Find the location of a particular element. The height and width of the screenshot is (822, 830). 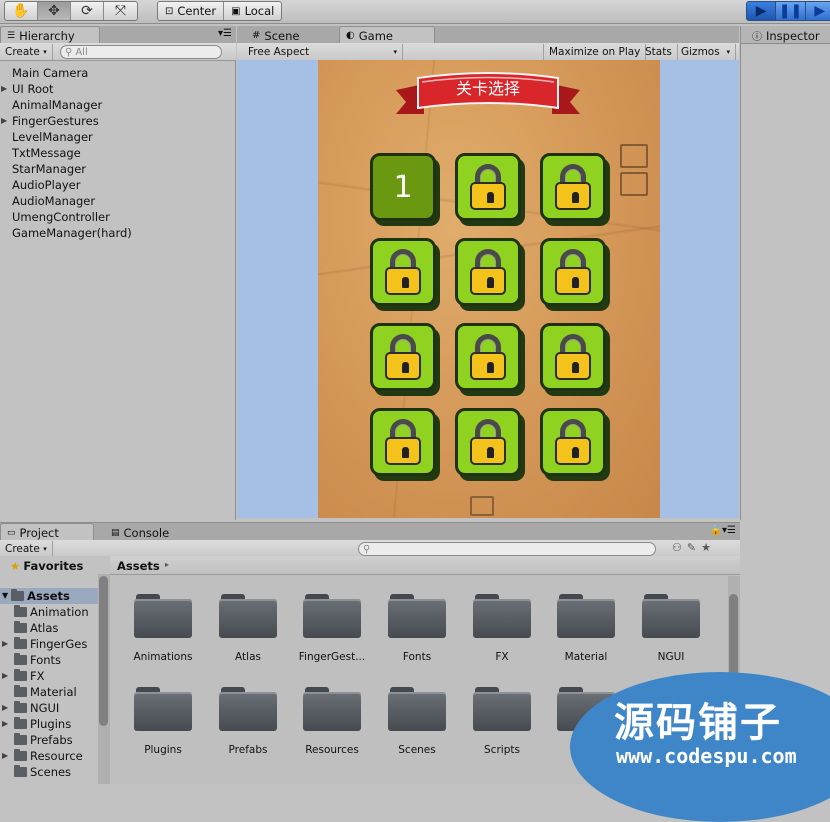

favorites-item: ★ Favorites is located at coordinates (46, 566).